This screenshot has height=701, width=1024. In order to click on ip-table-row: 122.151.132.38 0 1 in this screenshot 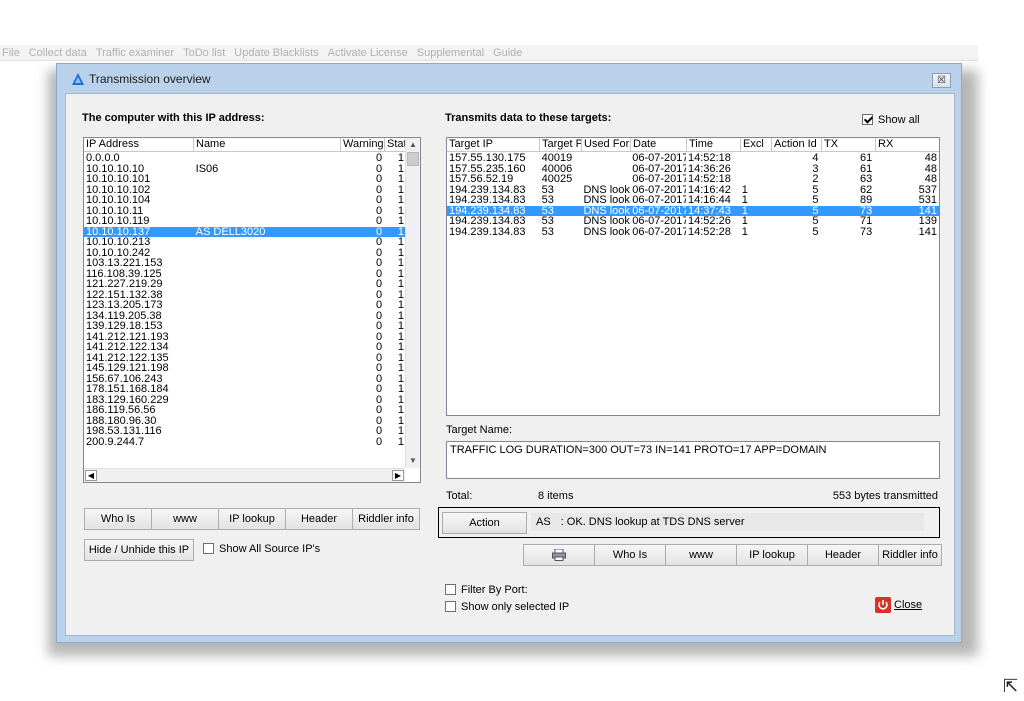, I will do `click(245, 295)`.